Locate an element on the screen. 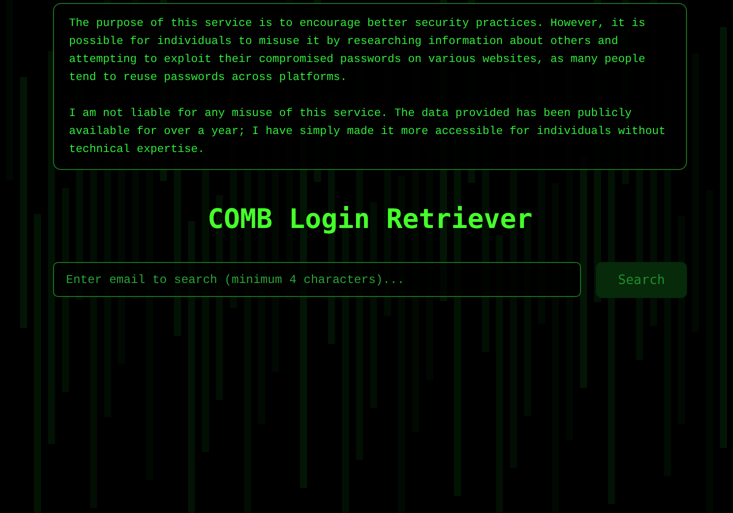 Image resolution: width=733 pixels, height=513 pixels. page-title: COMB Login Retriever is located at coordinates (370, 220).